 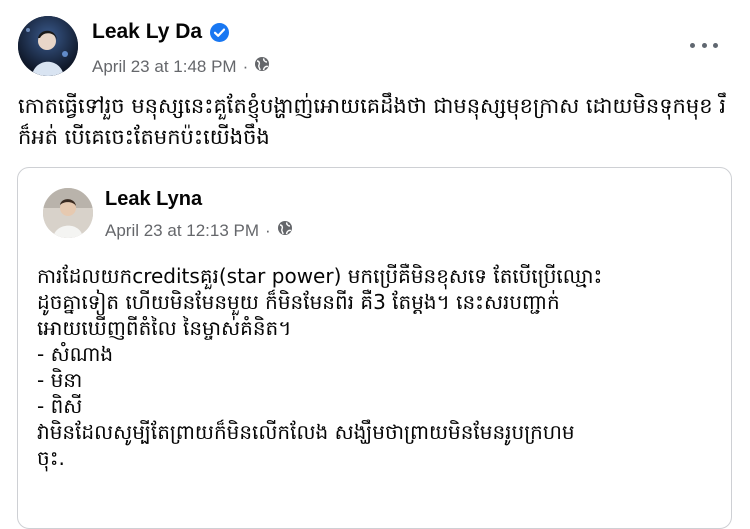 What do you see at coordinates (182, 231) in the screenshot?
I see `shared-post-timestamp: April 23 at 12:13 PM` at bounding box center [182, 231].